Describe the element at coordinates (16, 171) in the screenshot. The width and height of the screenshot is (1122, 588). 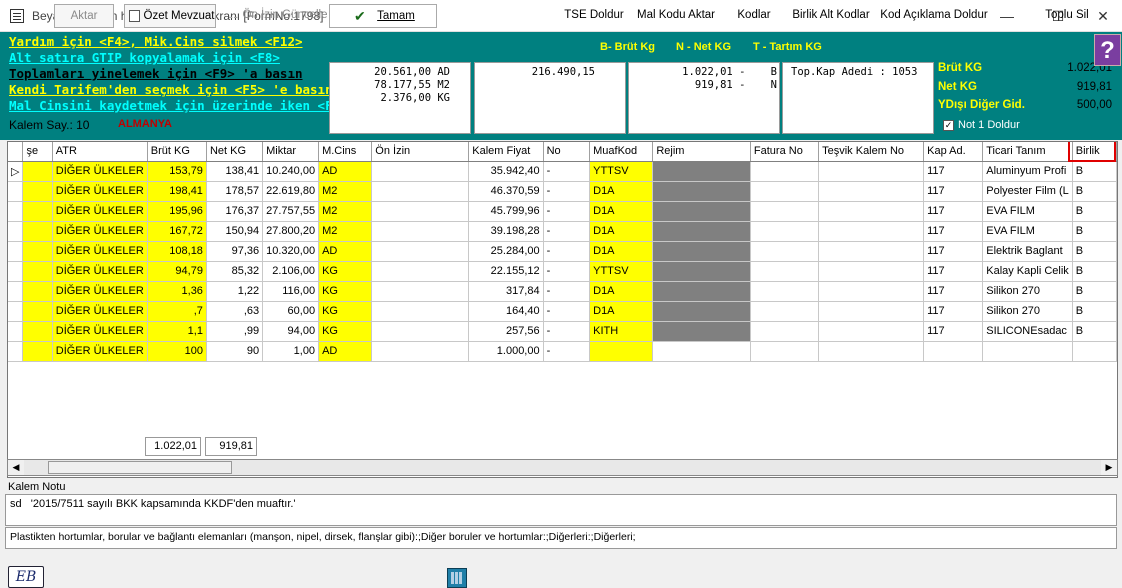
I see `row-indicator: ▷` at that location.